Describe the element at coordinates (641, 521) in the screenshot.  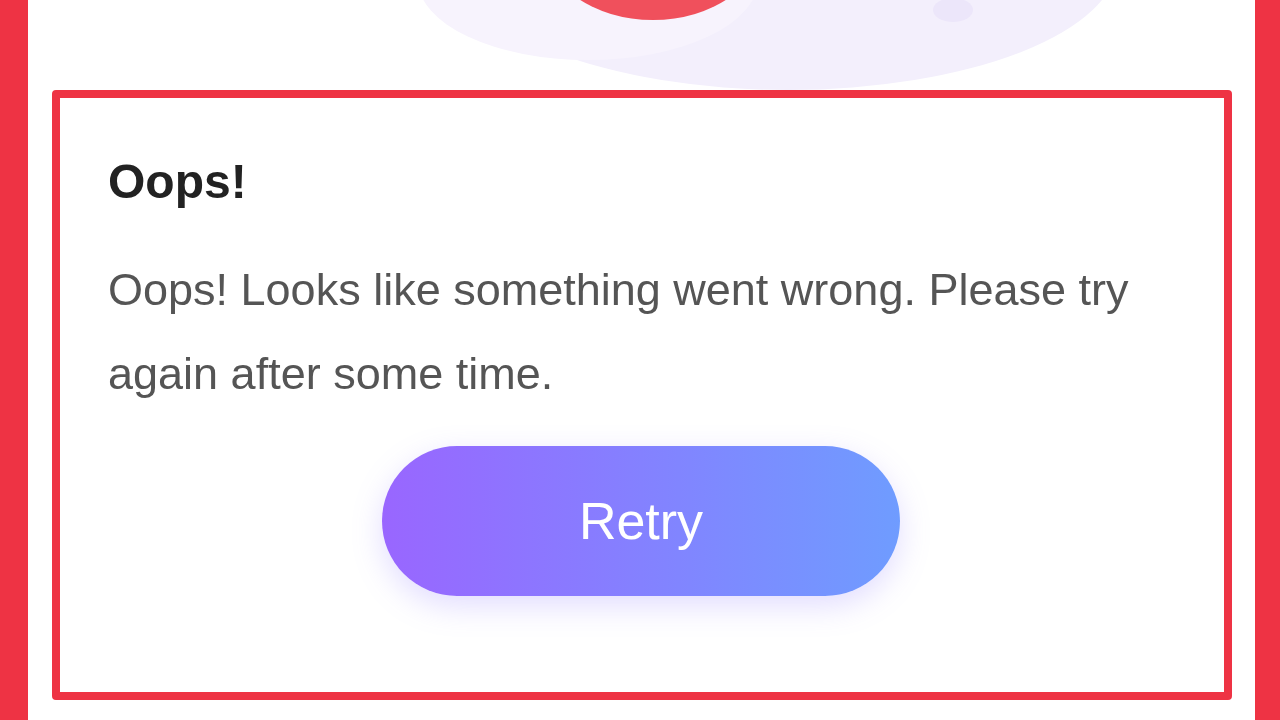
I see `retry-button: Retry` at that location.